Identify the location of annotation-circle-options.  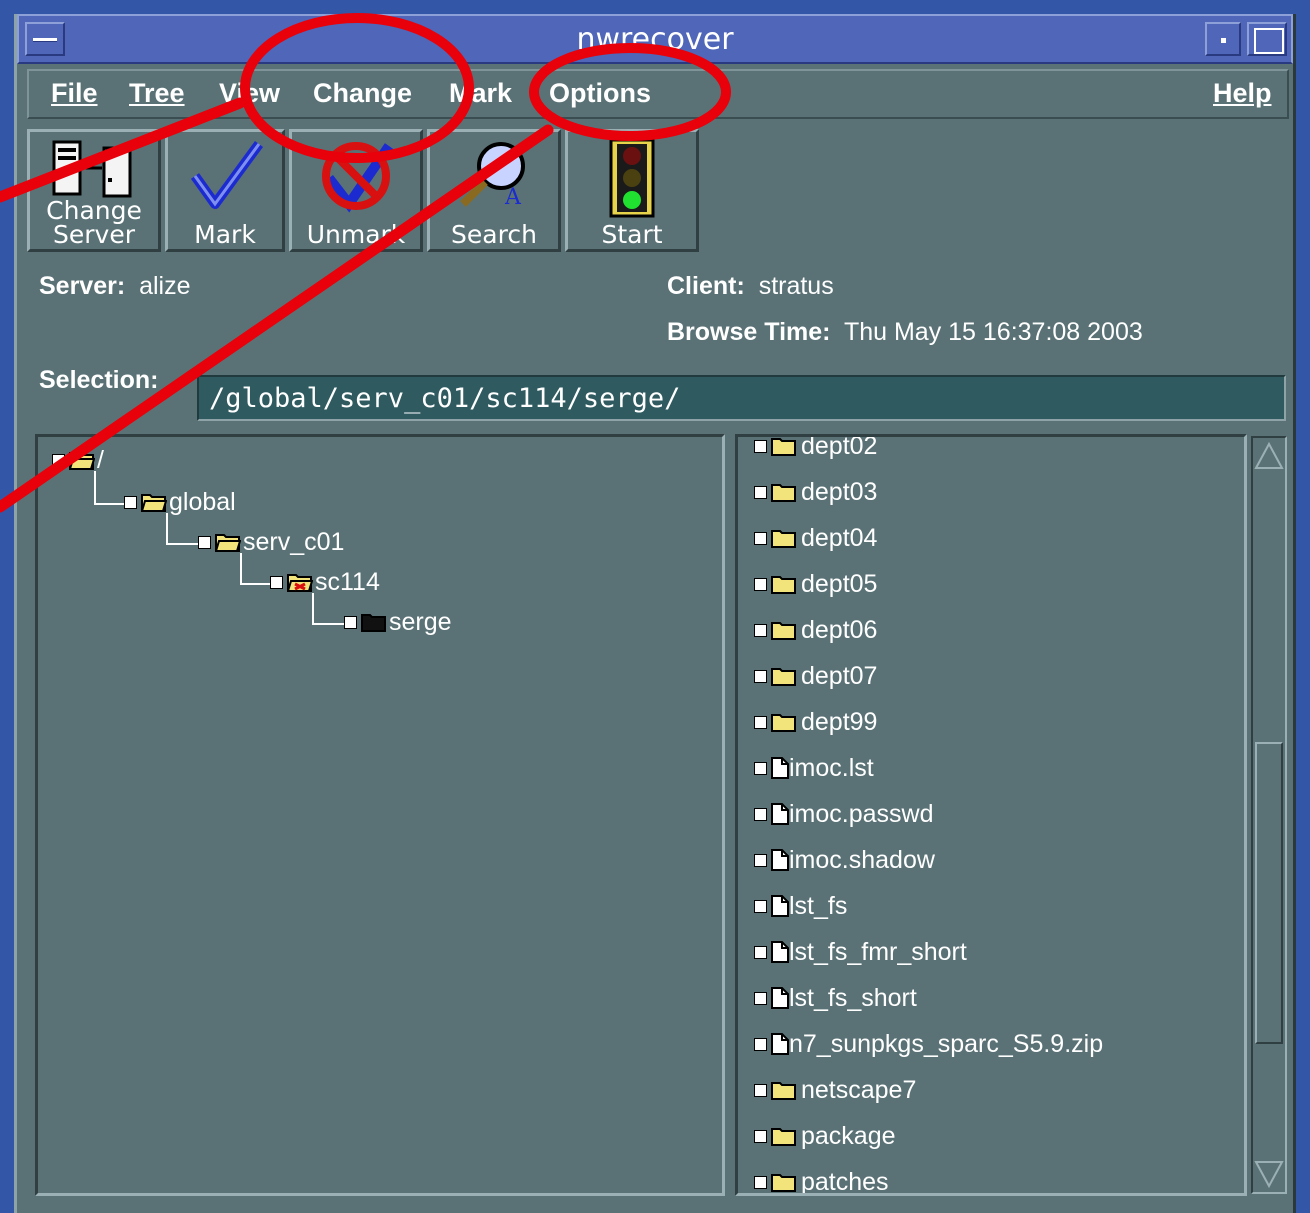
(630, 92).